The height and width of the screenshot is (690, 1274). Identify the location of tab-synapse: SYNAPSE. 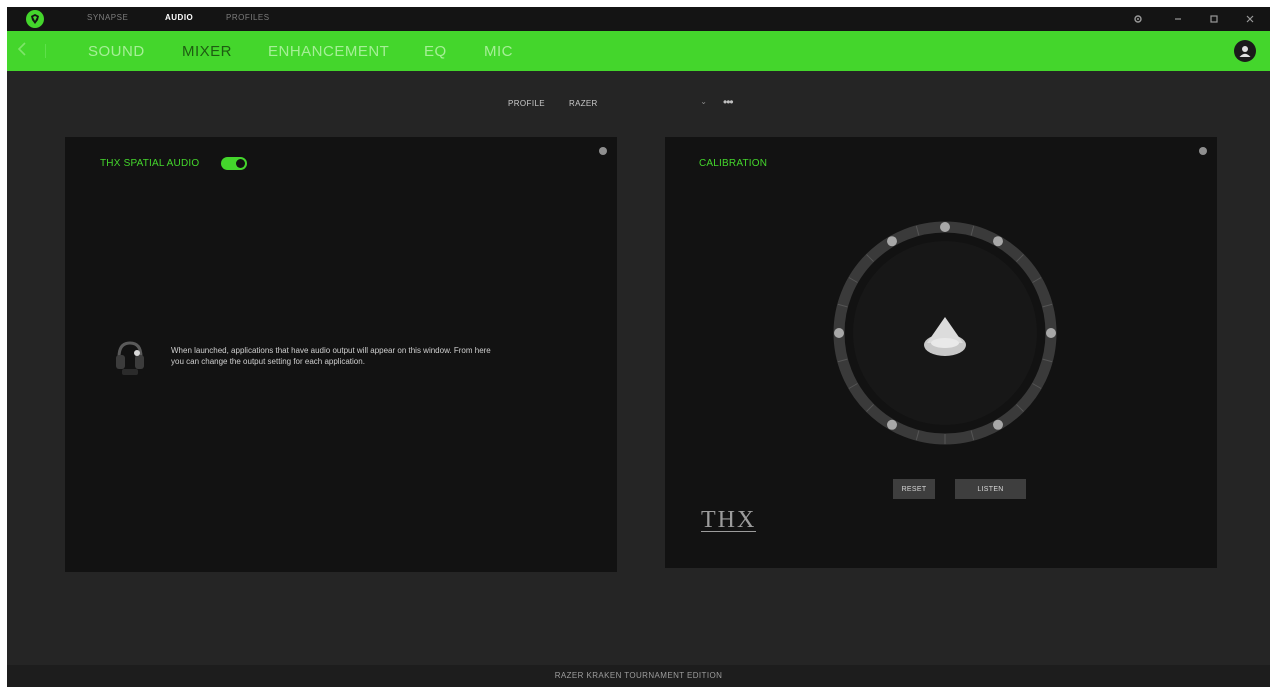
(107, 17).